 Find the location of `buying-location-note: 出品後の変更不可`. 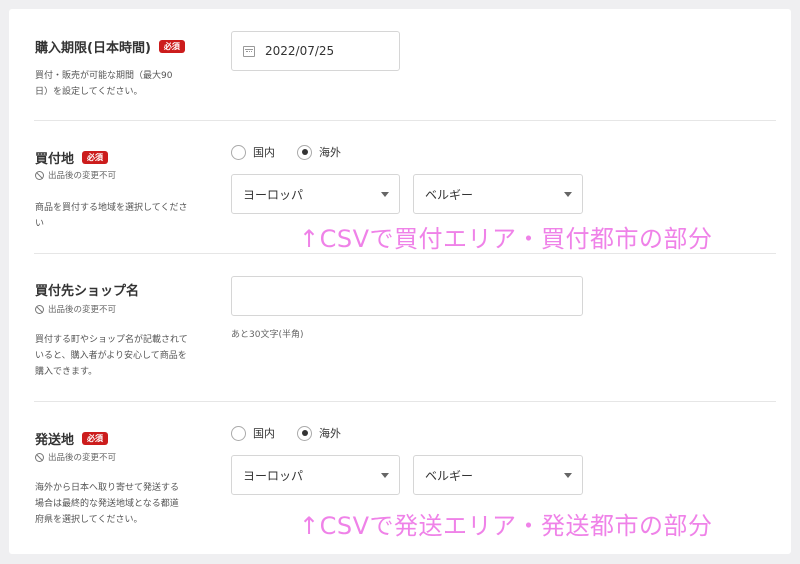

buying-location-note: 出品後の変更不可 is located at coordinates (75, 175).